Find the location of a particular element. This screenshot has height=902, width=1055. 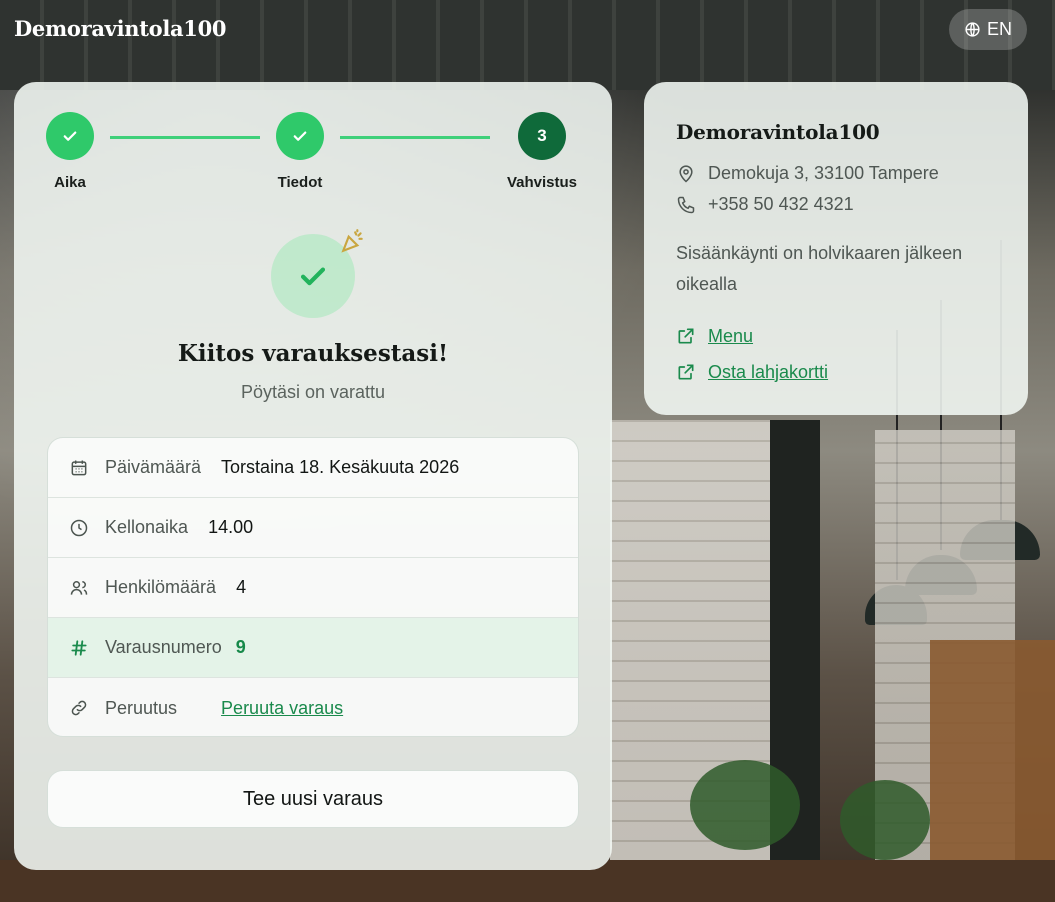

step-3-label: Vahvistus is located at coordinates (542, 182).